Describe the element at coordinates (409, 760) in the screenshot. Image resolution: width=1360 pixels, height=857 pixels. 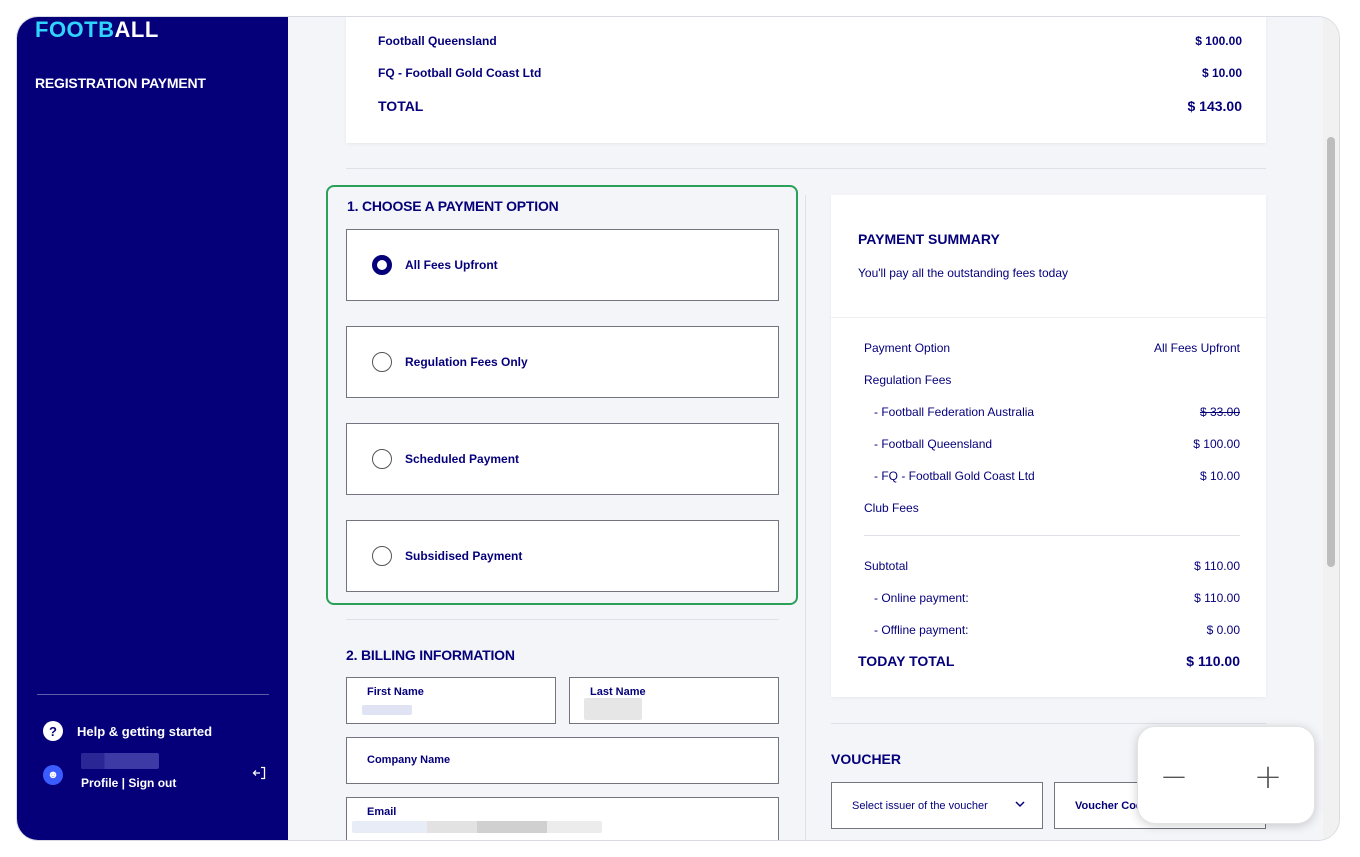
I see `company-name-label: Company Name` at that location.